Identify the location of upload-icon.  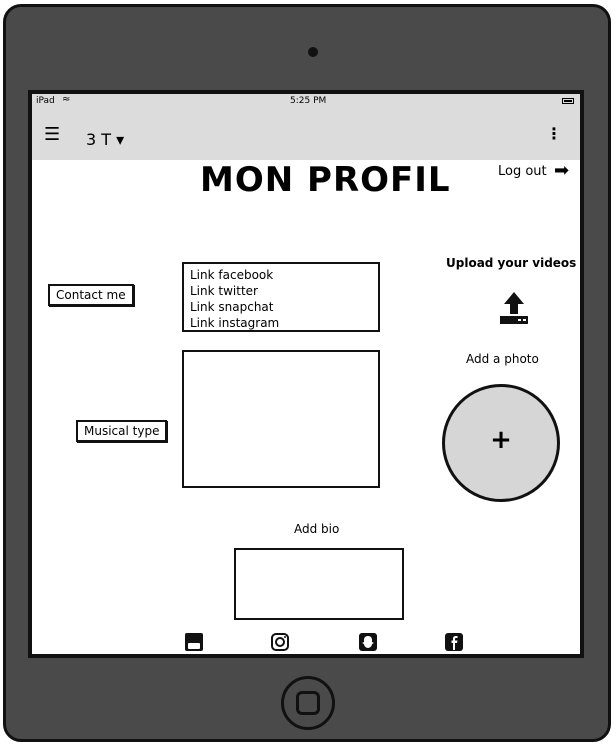
(514, 308).